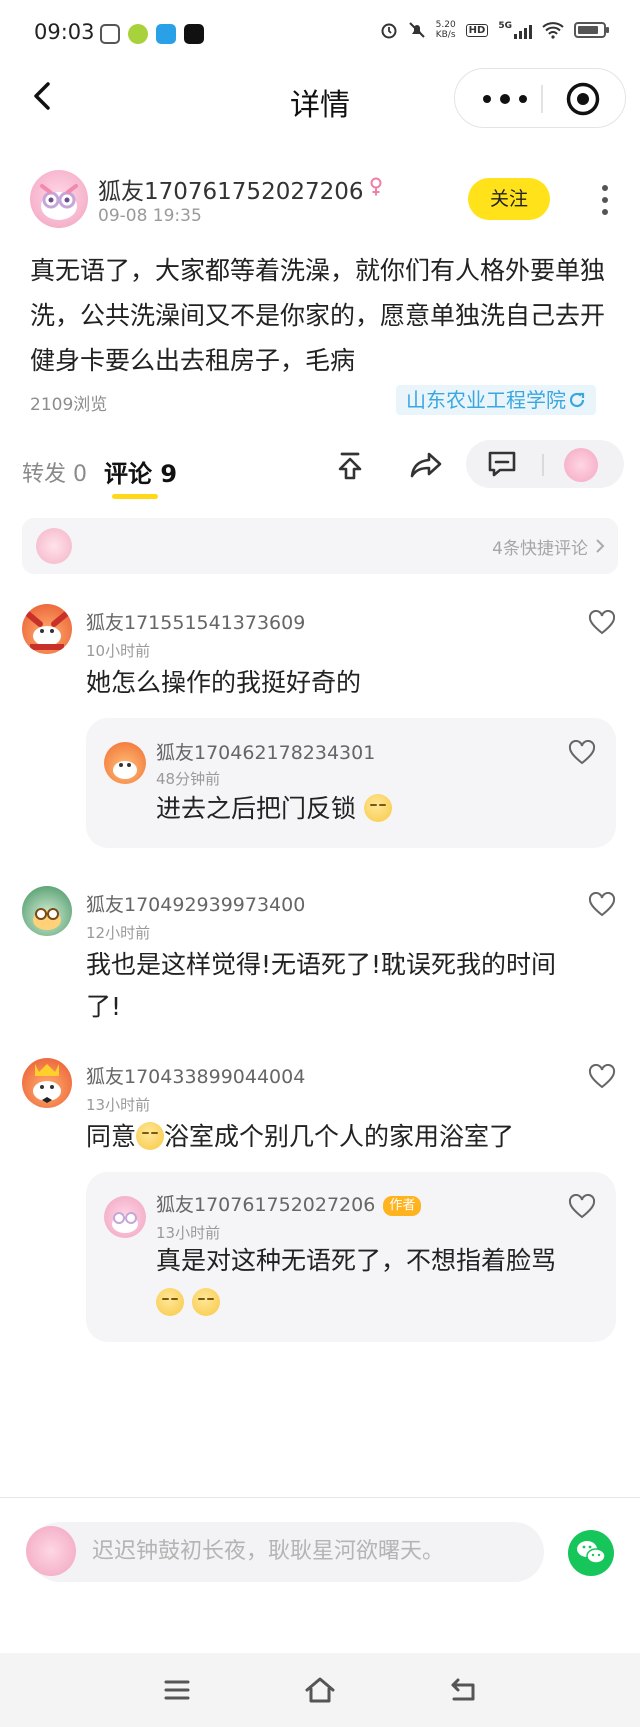 This screenshot has height=1727, width=640. What do you see at coordinates (152, 34) in the screenshot?
I see `notification-icons` at bounding box center [152, 34].